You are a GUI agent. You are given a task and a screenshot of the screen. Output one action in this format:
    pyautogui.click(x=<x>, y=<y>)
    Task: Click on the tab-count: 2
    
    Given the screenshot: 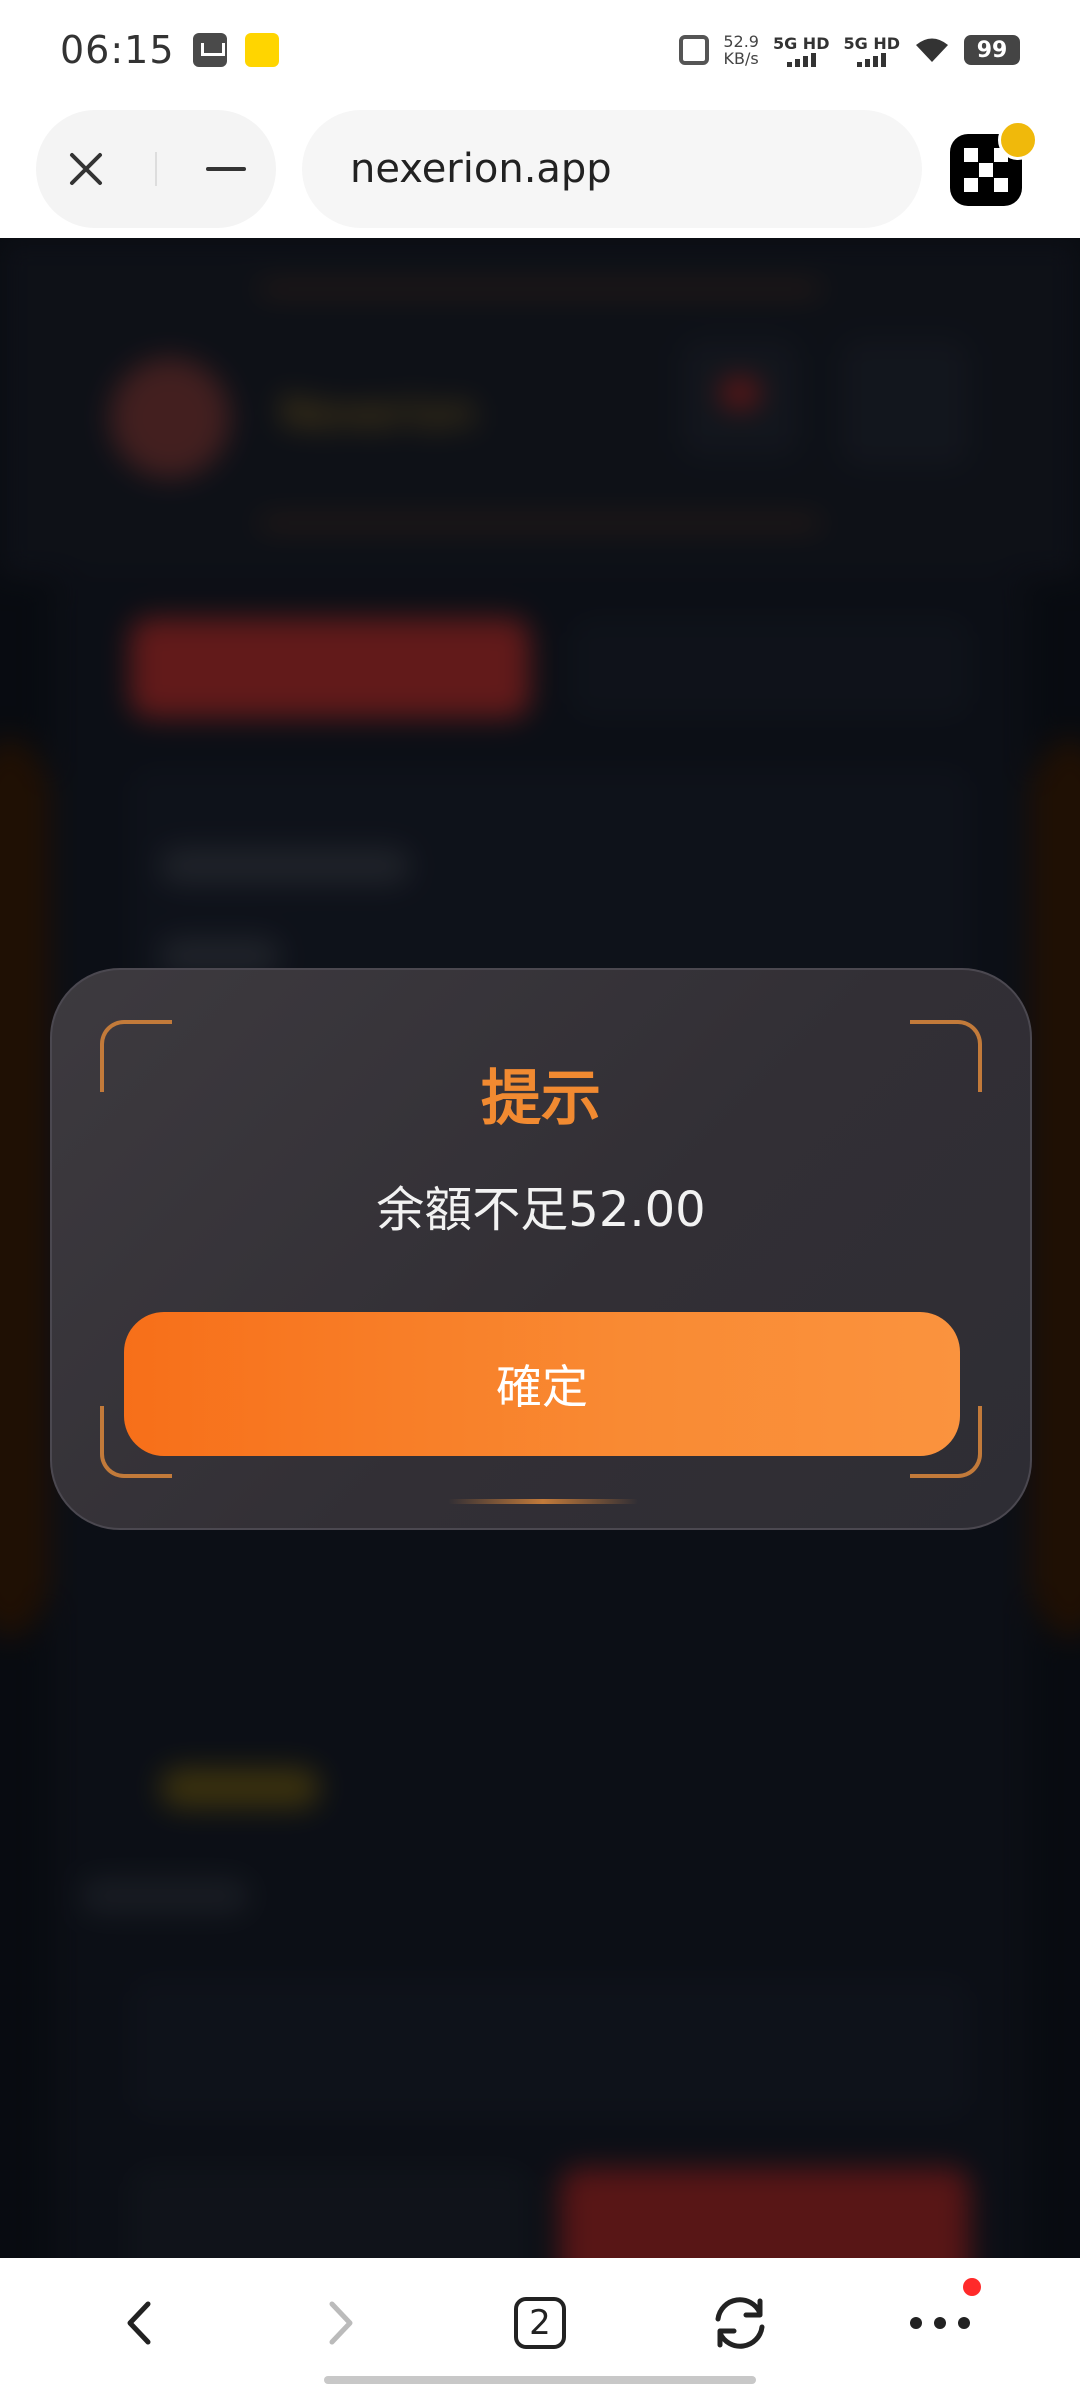 What is the action you would take?
    pyautogui.click(x=540, y=2323)
    